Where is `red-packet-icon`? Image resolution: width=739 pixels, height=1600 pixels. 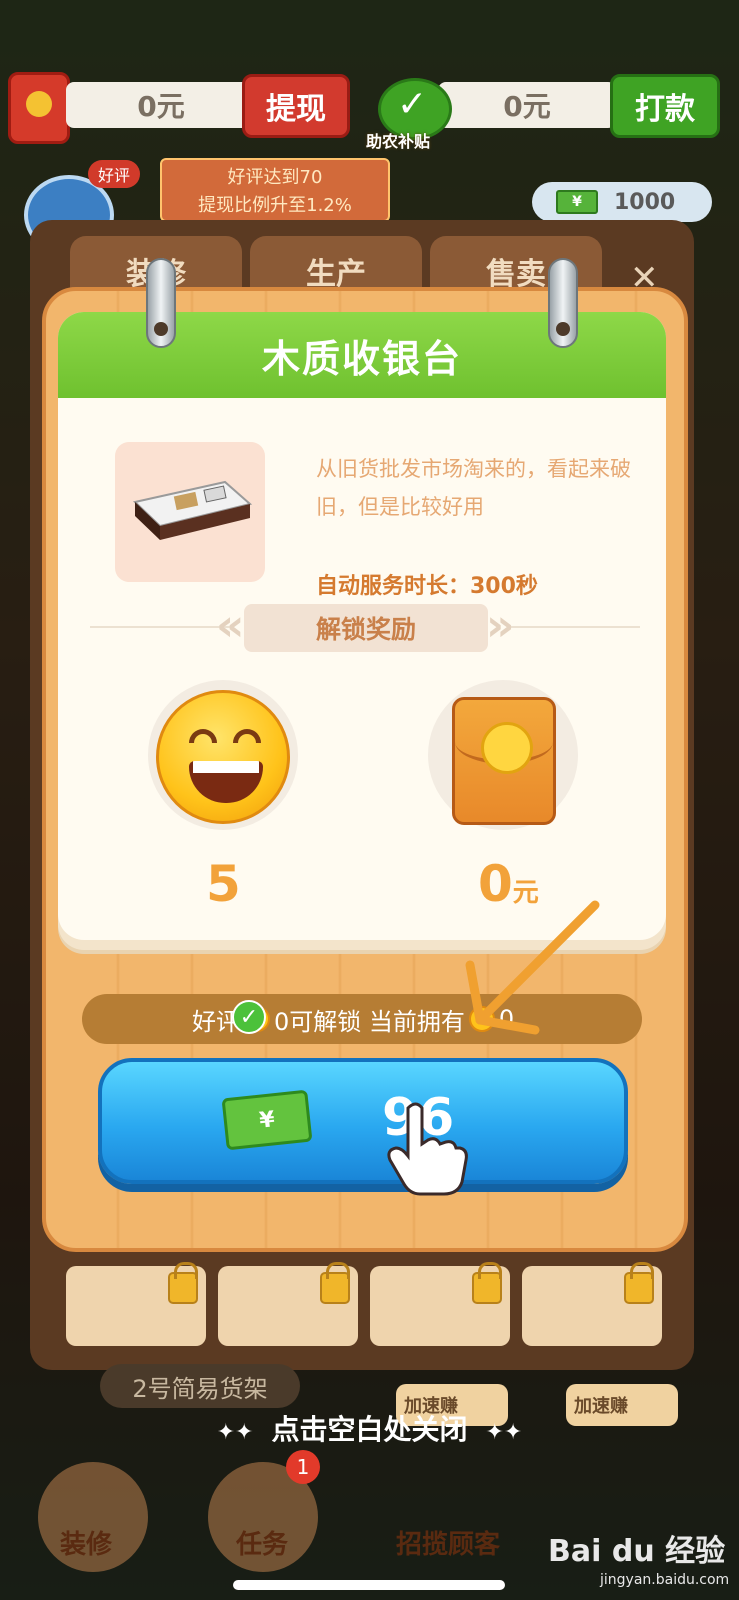
red-packet-icon is located at coordinates (39, 108).